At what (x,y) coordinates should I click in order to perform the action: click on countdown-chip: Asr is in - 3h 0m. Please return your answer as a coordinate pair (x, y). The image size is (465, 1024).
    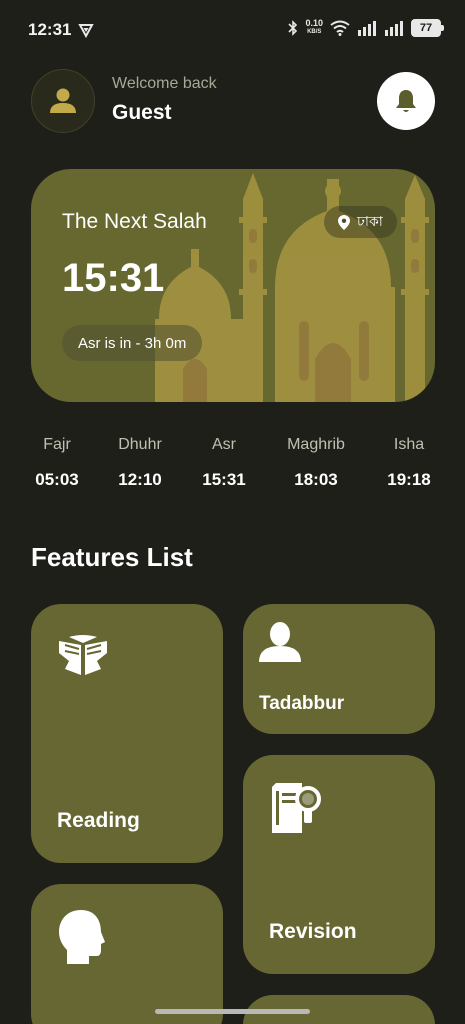
    Looking at the image, I should click on (132, 343).